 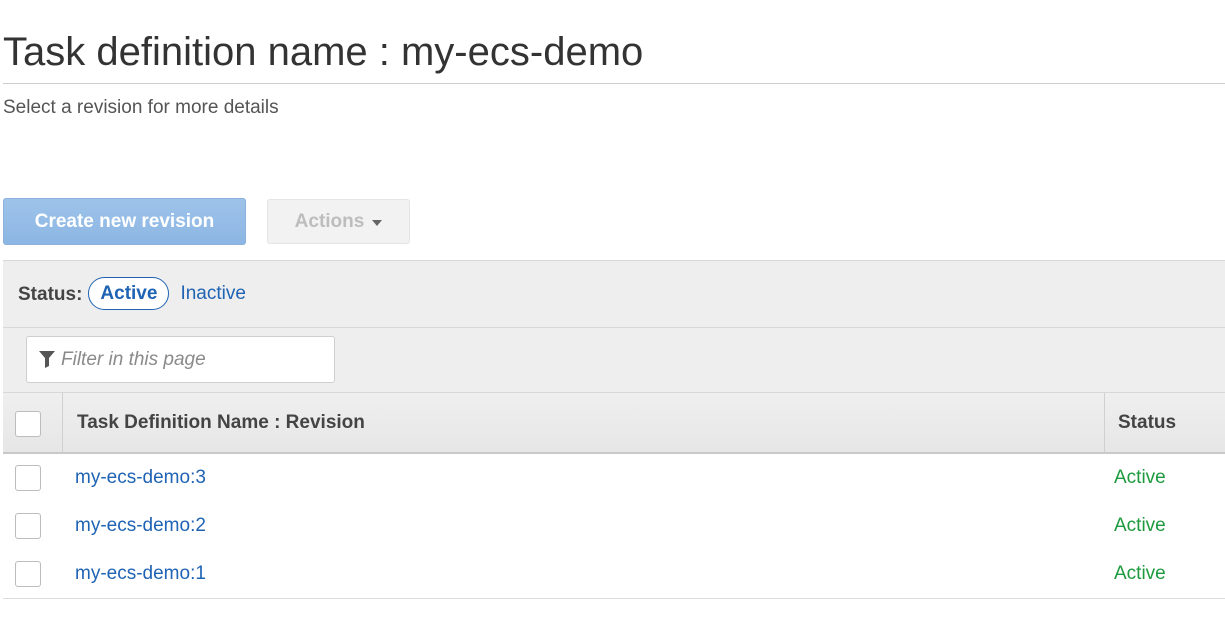 I want to click on status-inactive-link: Inactive, so click(x=212, y=294).